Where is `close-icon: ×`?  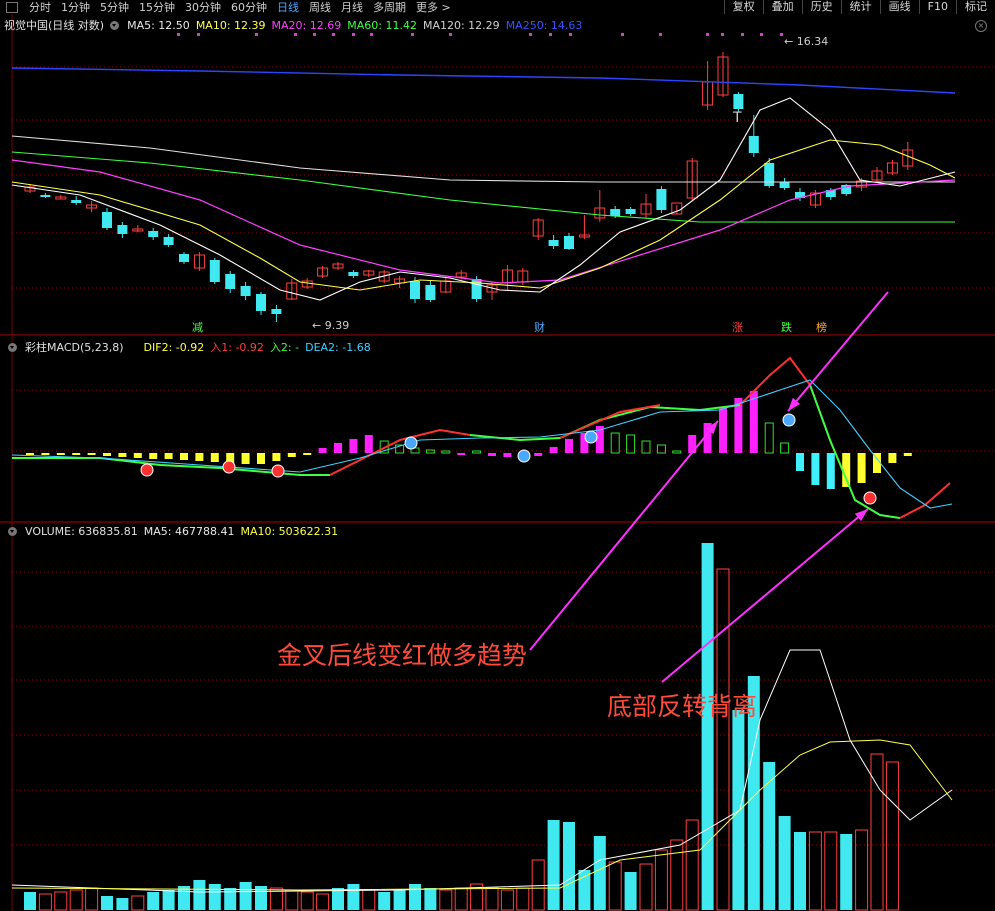 close-icon: × is located at coordinates (981, 26).